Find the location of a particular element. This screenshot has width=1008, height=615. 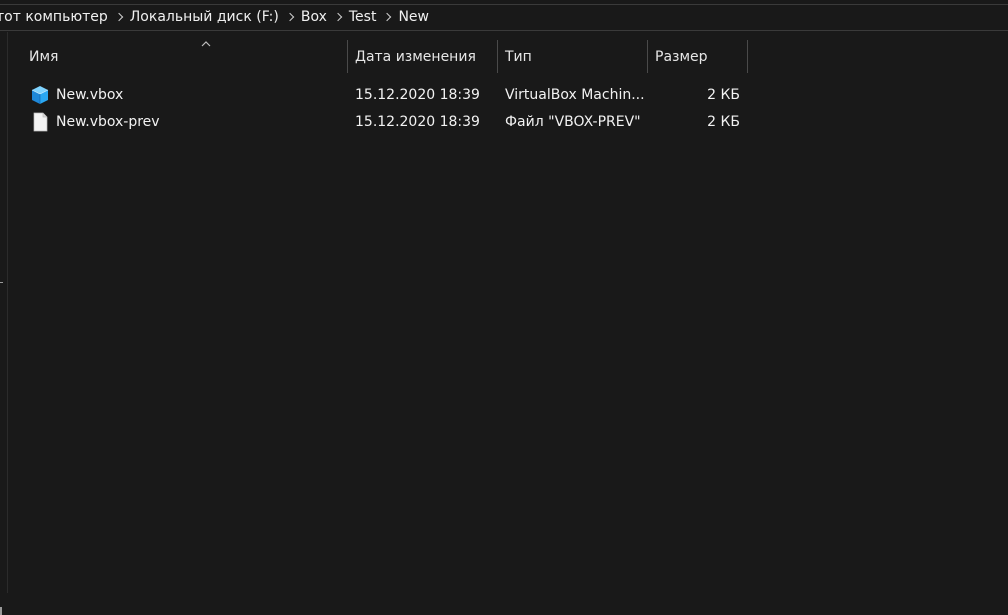

column-header: Имя Дата изменения Тип Размер is located at coordinates (385, 56).